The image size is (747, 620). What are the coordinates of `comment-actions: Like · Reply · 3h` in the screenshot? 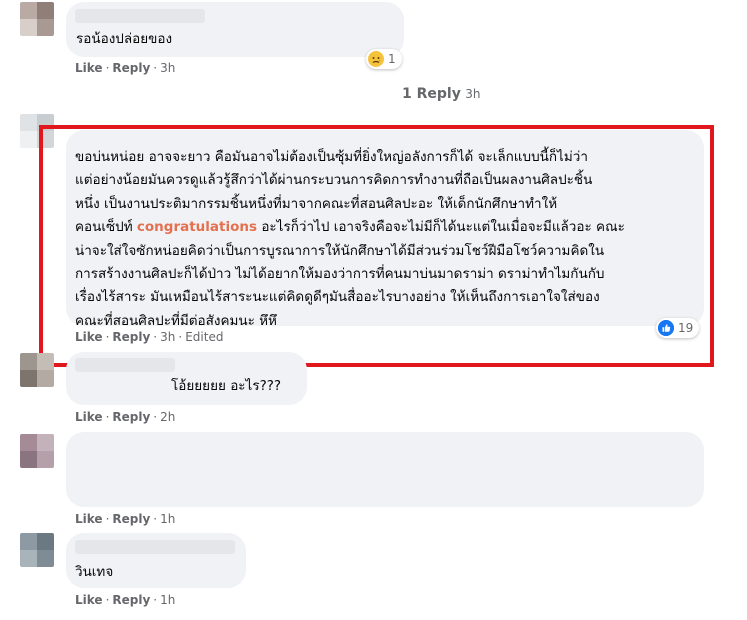 It's located at (125, 68).